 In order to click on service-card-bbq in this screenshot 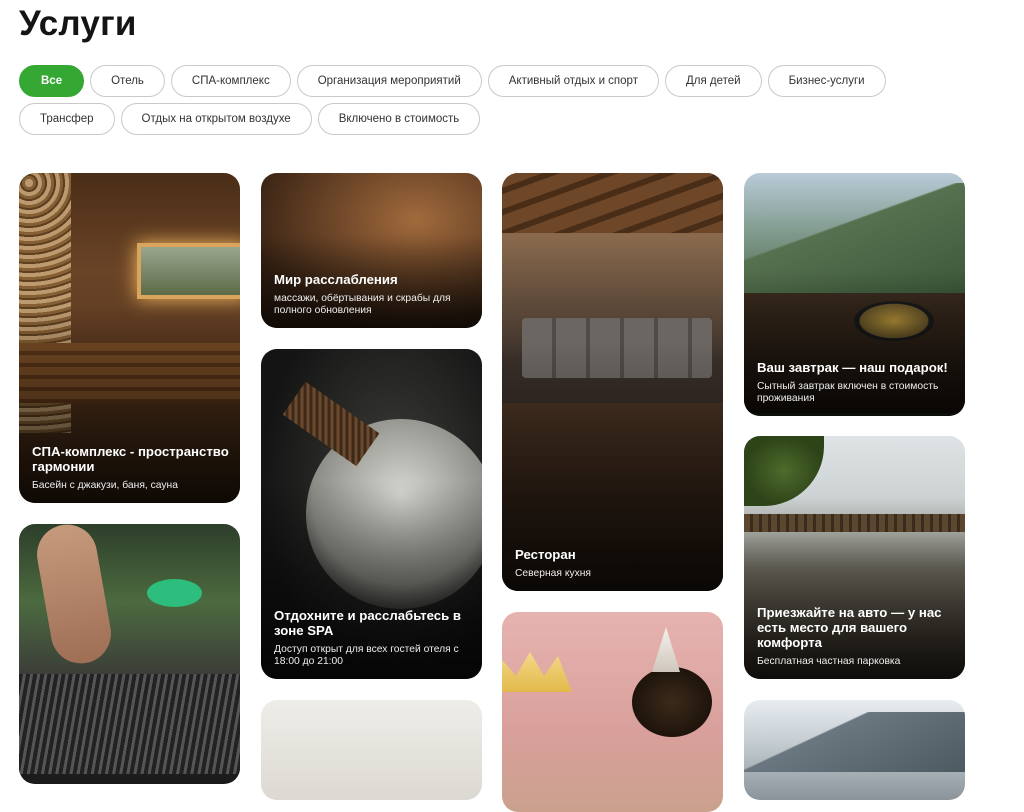, I will do `click(129, 654)`.